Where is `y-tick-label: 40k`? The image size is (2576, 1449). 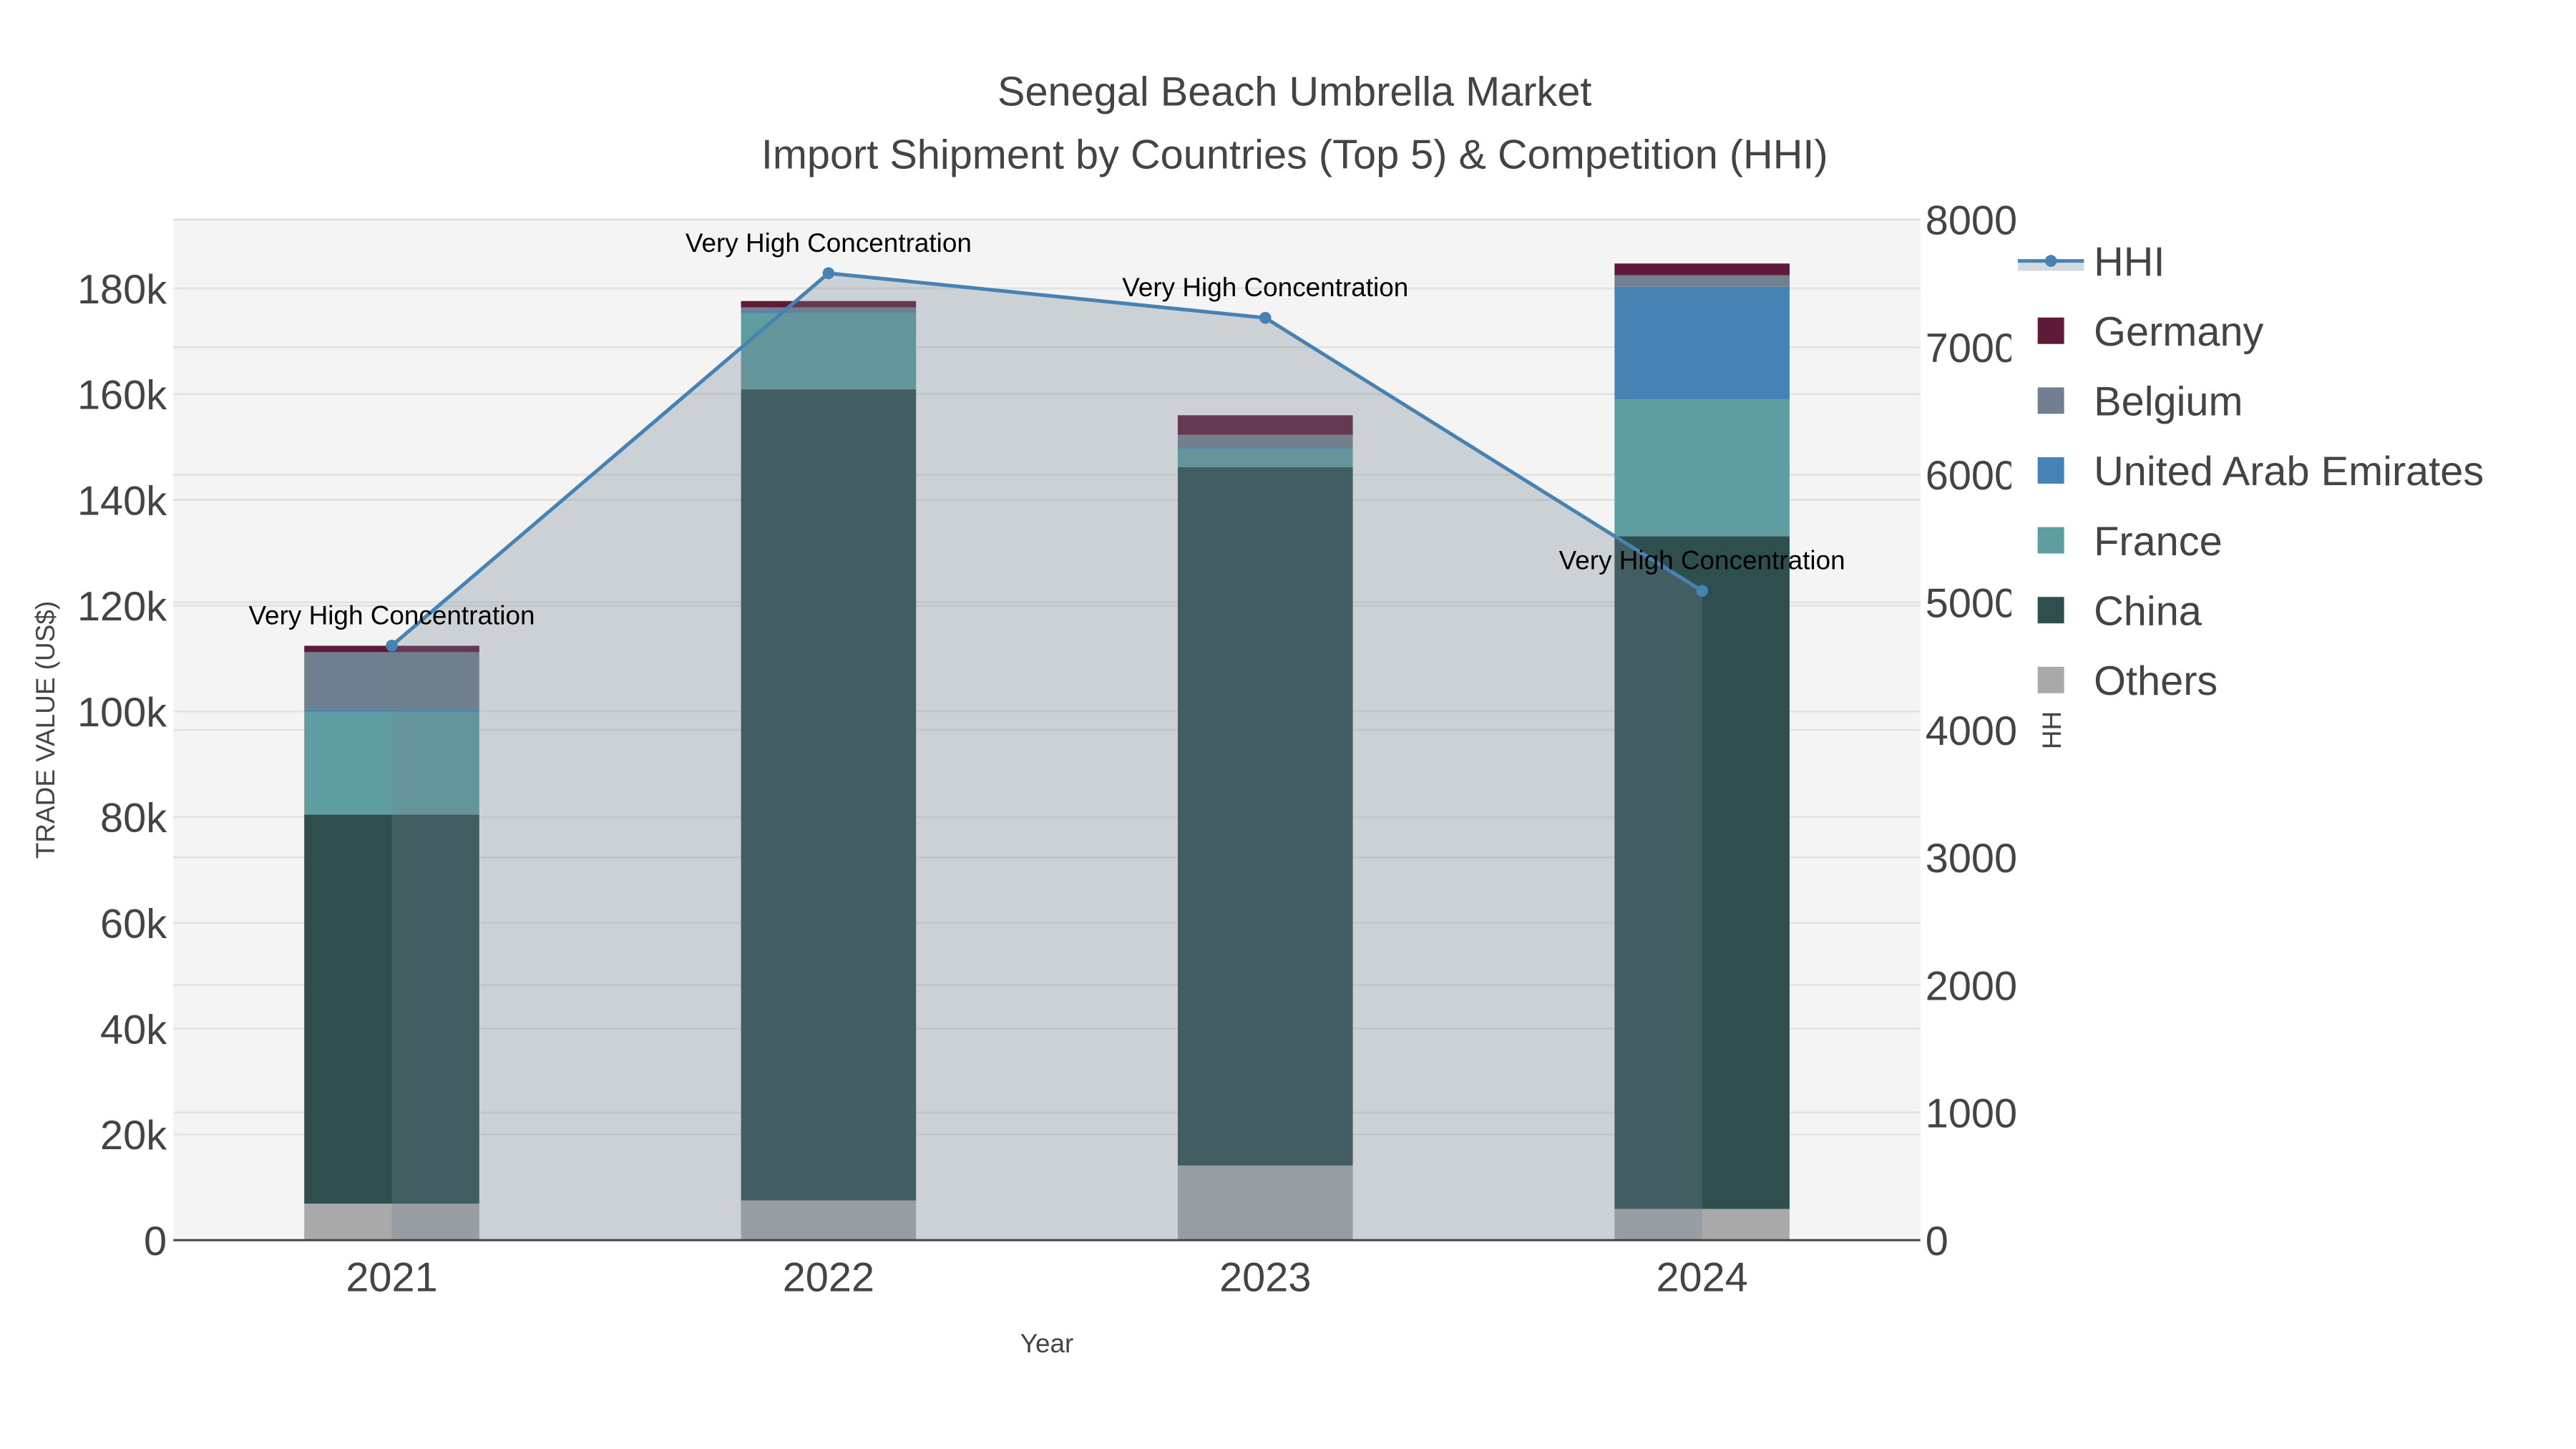
y-tick-label: 40k is located at coordinates (133, 1030).